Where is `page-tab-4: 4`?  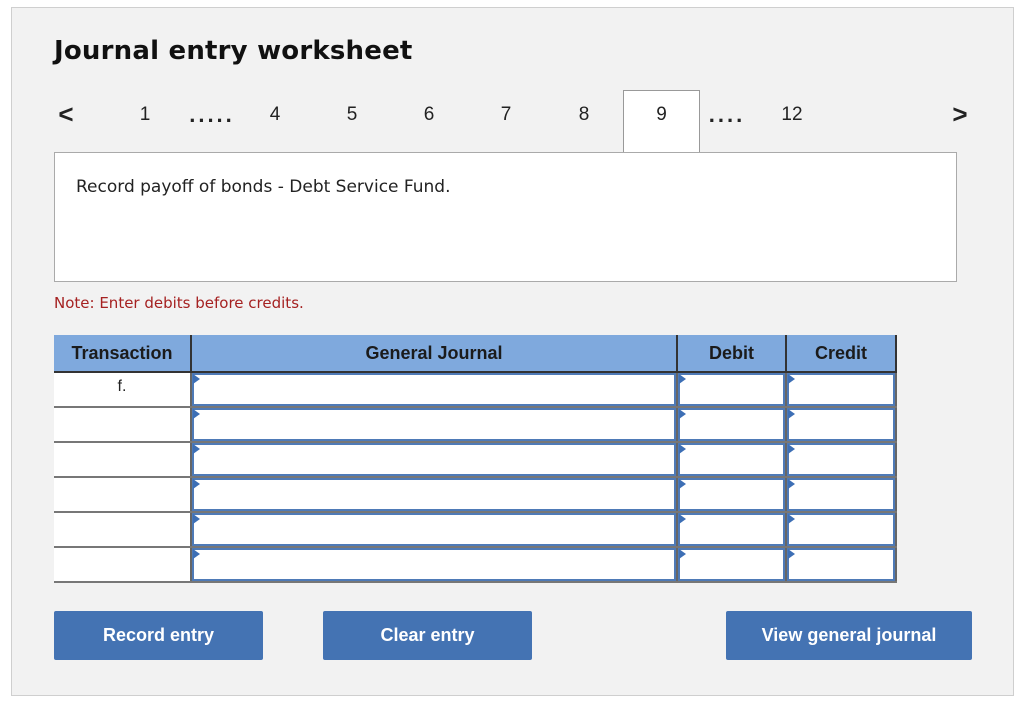
page-tab-4: 4 is located at coordinates (275, 121).